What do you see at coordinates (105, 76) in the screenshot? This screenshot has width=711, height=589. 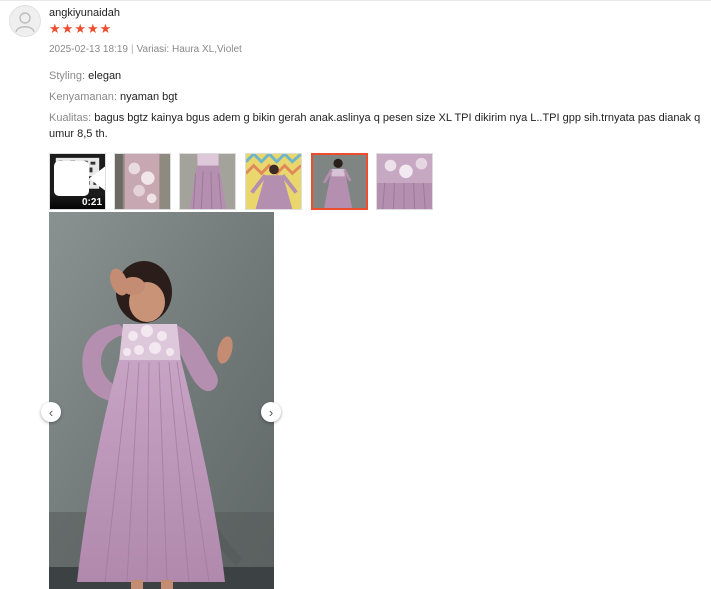 I see `attribute-value: elegan` at bounding box center [105, 76].